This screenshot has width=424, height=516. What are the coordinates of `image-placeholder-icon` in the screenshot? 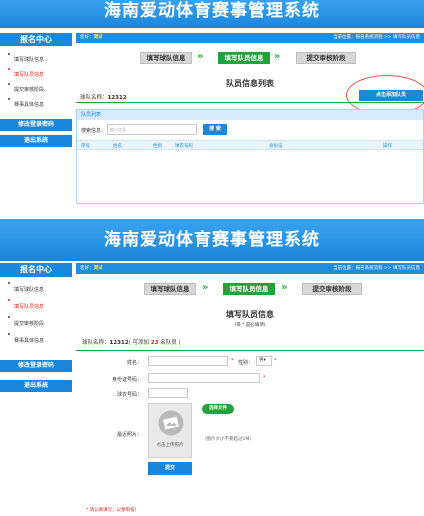 It's located at (171, 423).